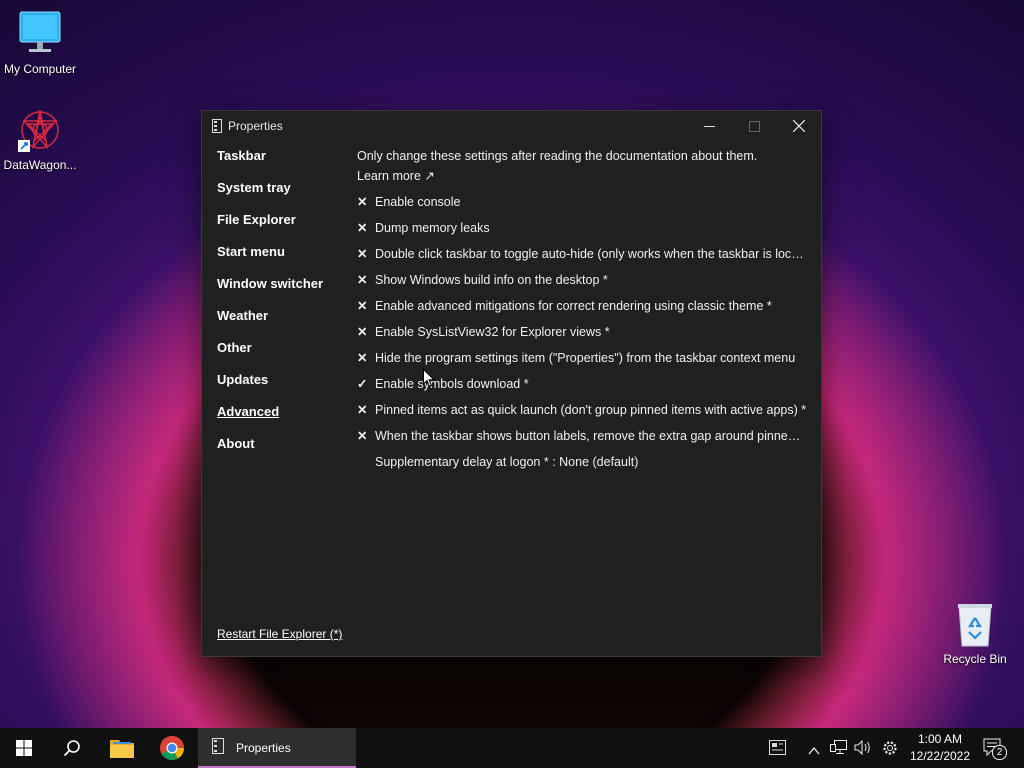  Describe the element at coordinates (999, 752) in the screenshot. I see `notification-count-badge: 2` at that location.